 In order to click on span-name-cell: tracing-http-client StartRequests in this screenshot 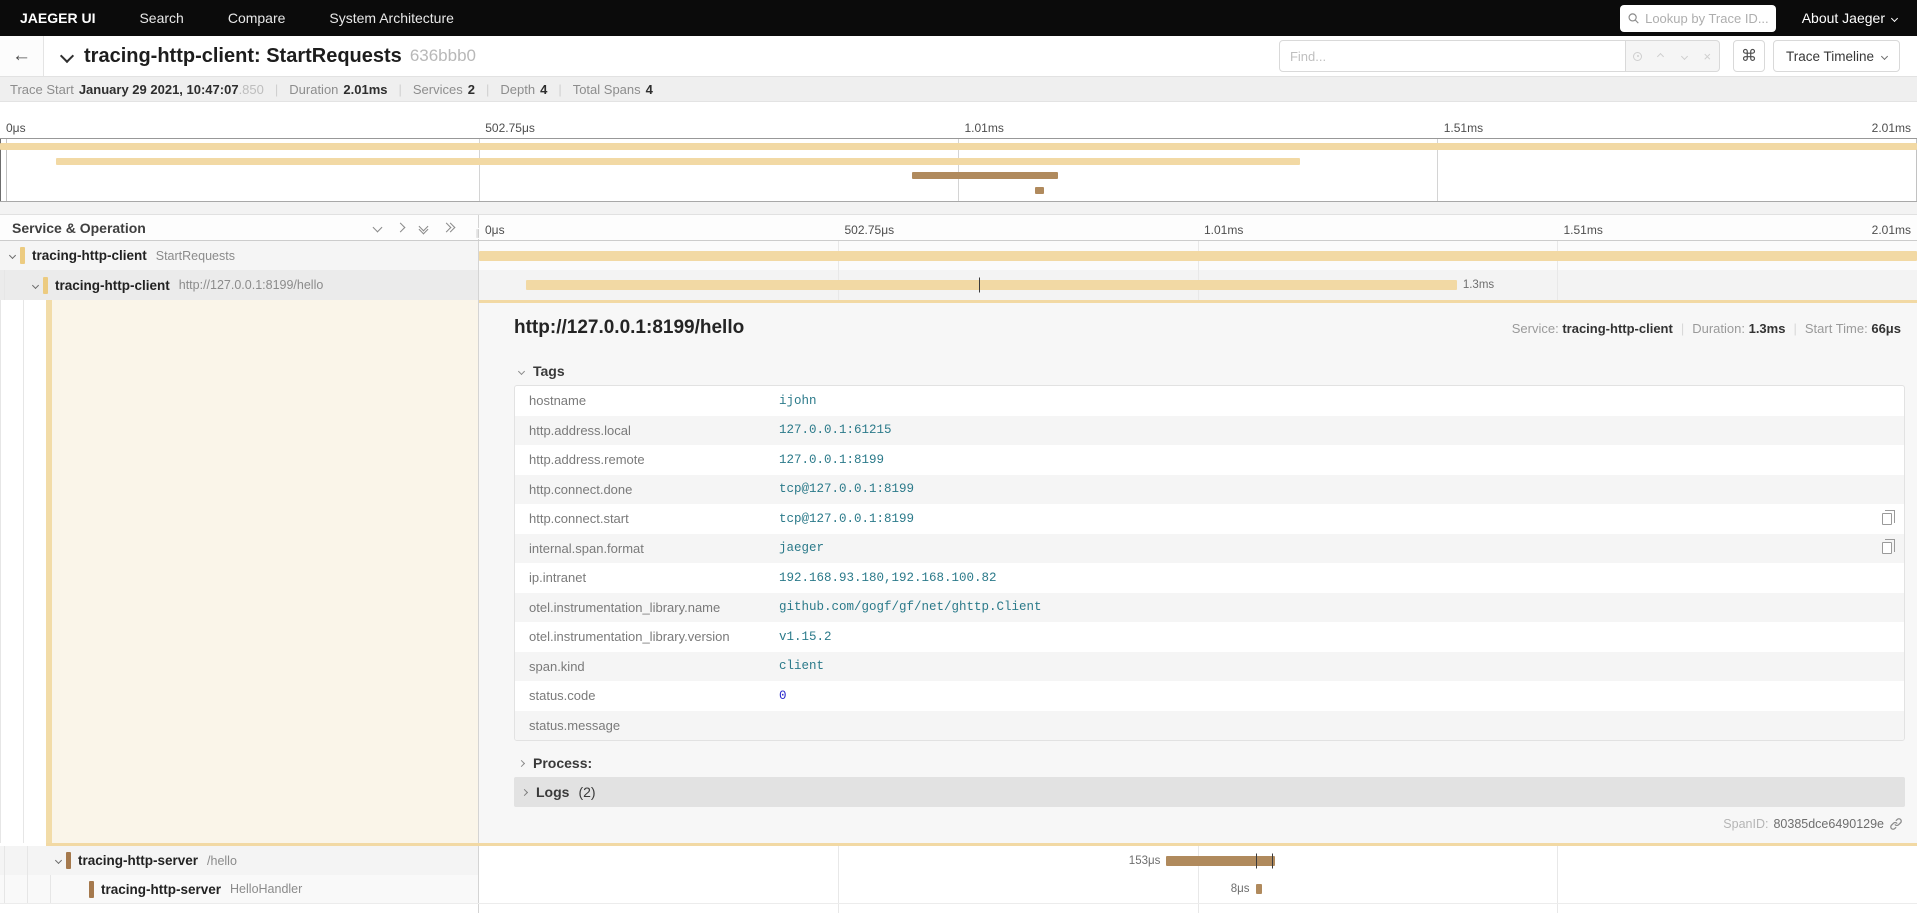, I will do `click(239, 255)`.